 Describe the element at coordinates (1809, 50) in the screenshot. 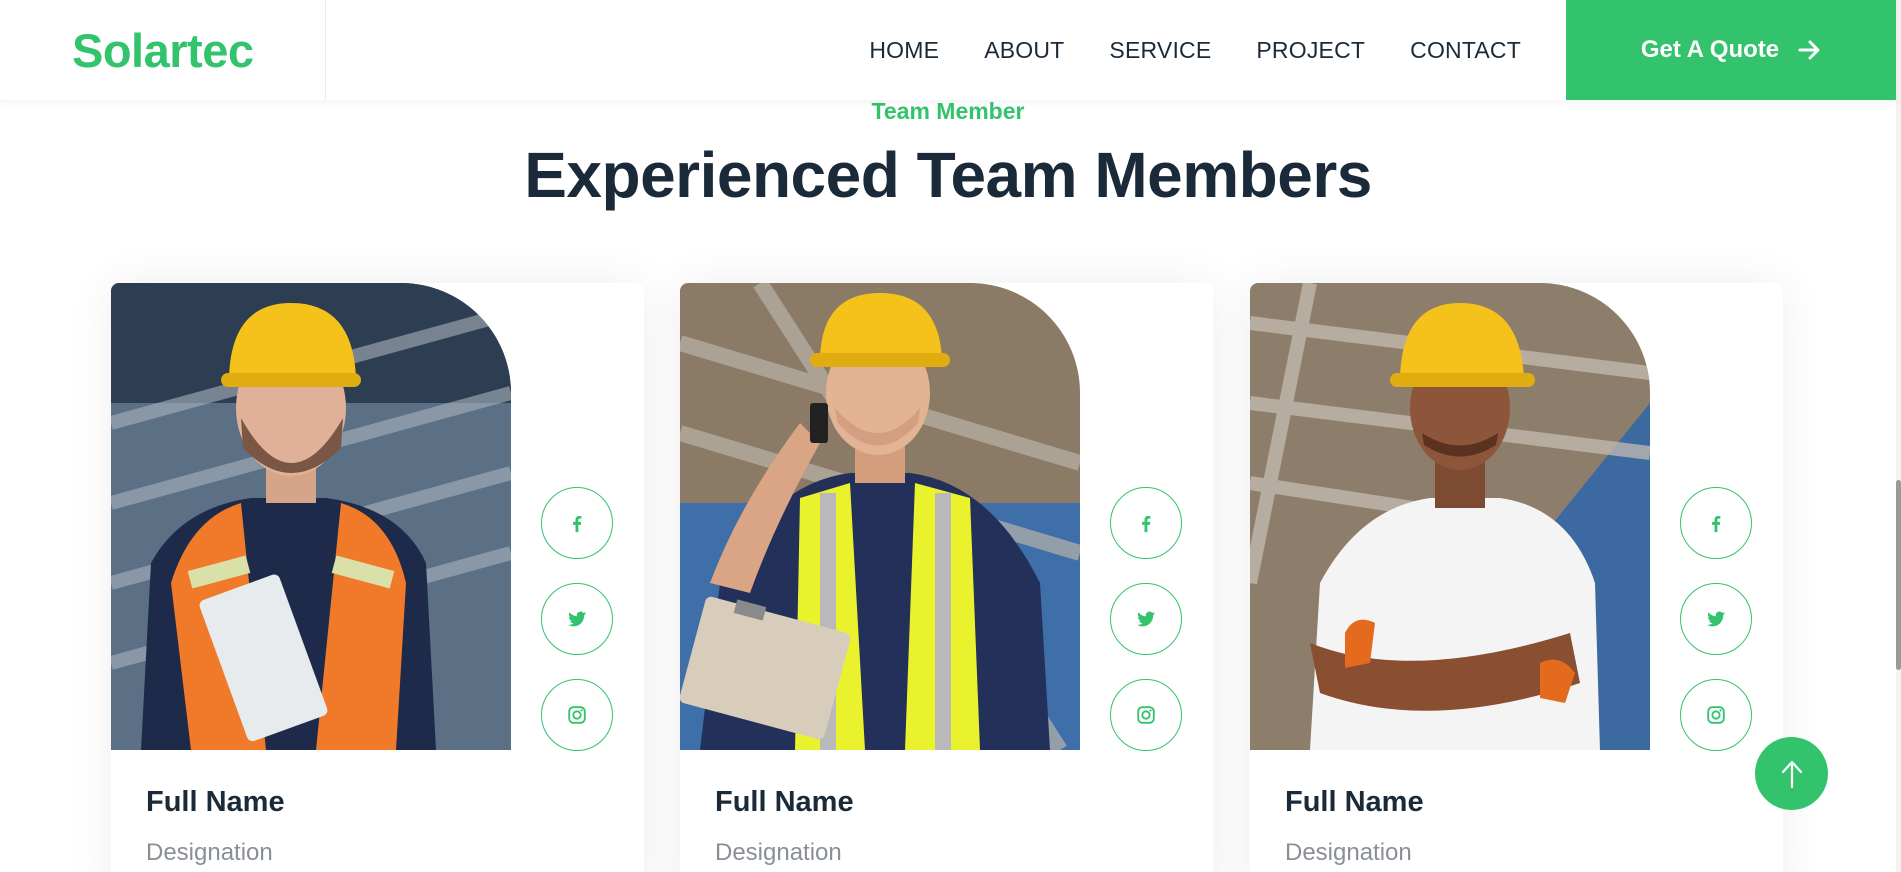

I see `arrow-right-icon` at that location.